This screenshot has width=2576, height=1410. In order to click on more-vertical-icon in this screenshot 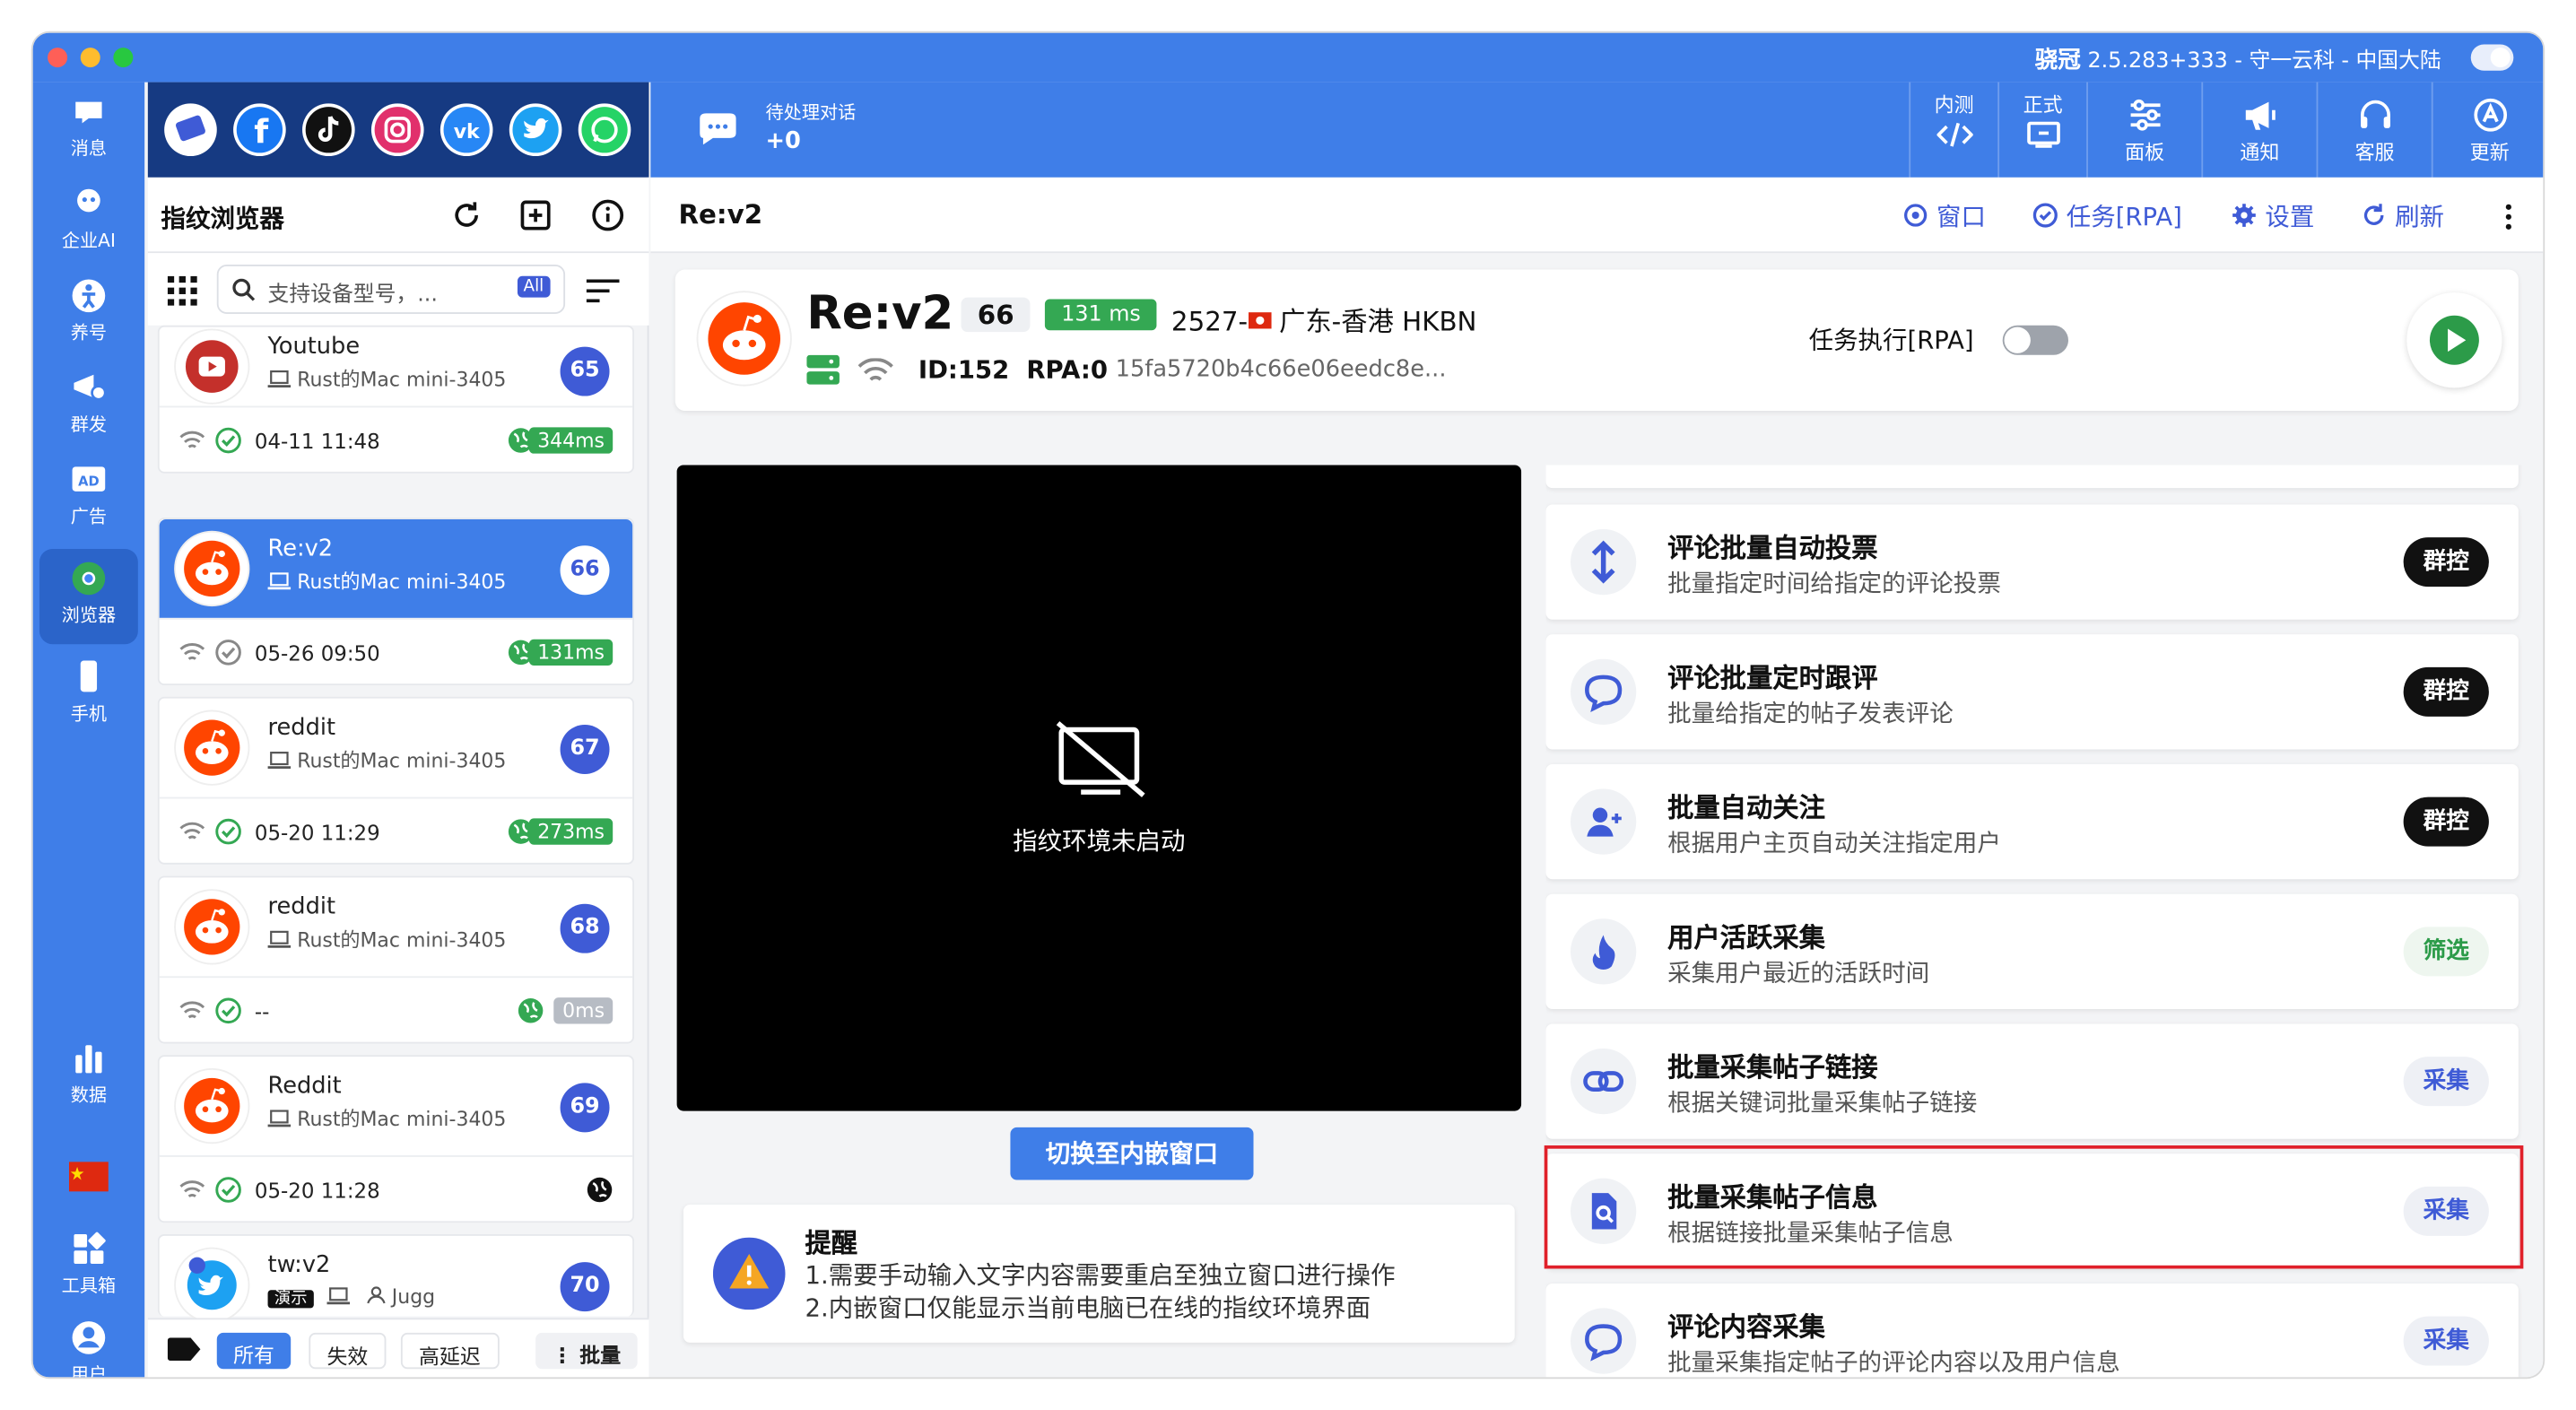, I will do `click(2508, 217)`.